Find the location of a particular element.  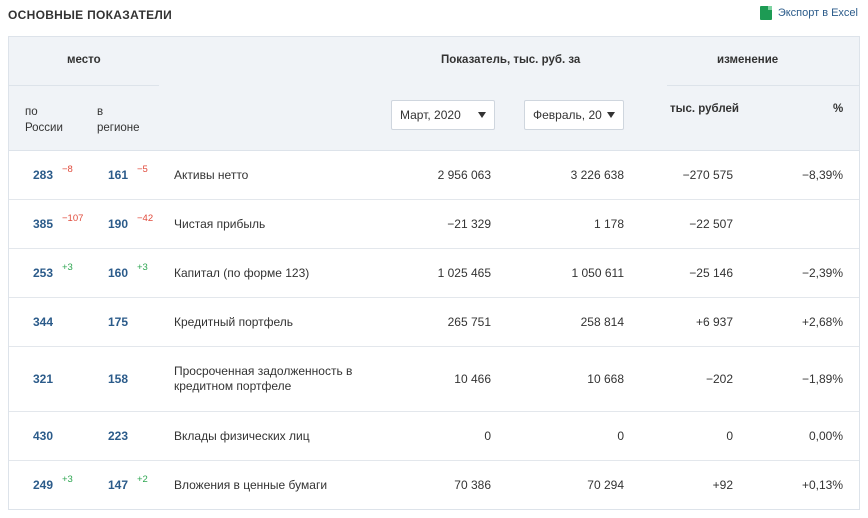

period2-value: 3 226 638 is located at coordinates (597, 174).